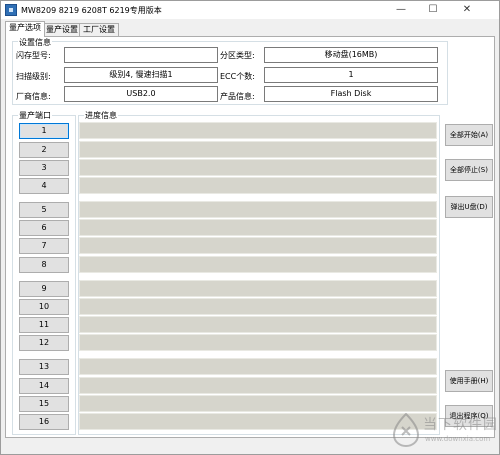 Image resolution: width=500 pixels, height=455 pixels. Describe the element at coordinates (458, 439) in the screenshot. I see `watermark-url: www.downxia.com` at that location.